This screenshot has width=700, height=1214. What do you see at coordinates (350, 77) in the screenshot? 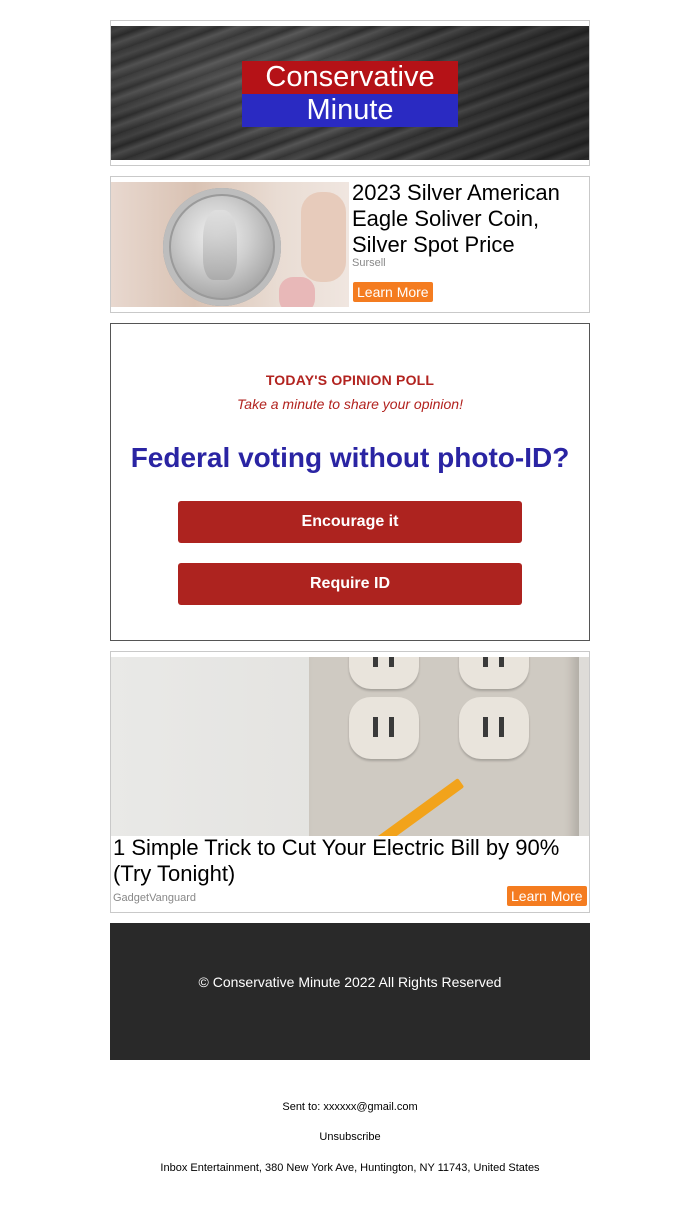
I see `logo-top: Conservative` at bounding box center [350, 77].